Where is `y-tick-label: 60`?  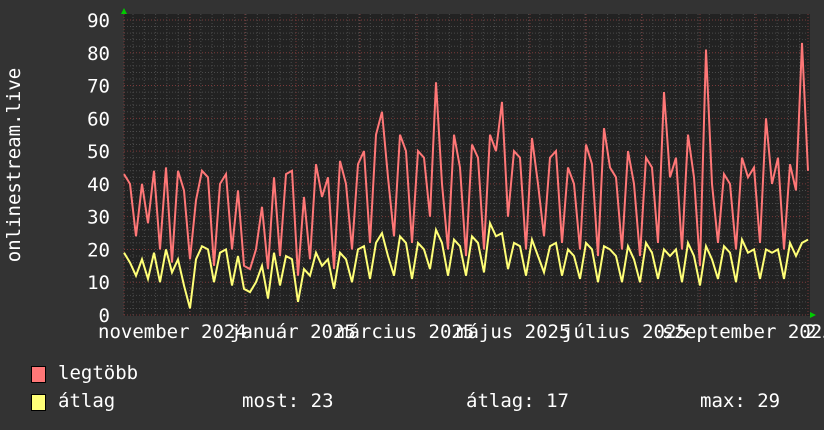 y-tick-label: 60 is located at coordinates (98, 119).